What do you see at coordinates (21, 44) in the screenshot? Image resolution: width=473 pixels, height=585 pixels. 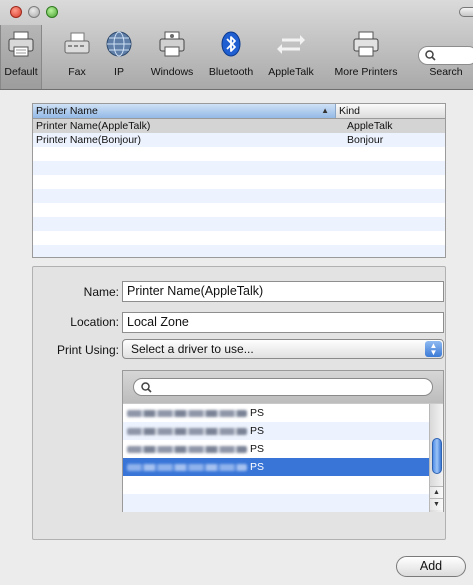 I see `printer-icon` at bounding box center [21, 44].